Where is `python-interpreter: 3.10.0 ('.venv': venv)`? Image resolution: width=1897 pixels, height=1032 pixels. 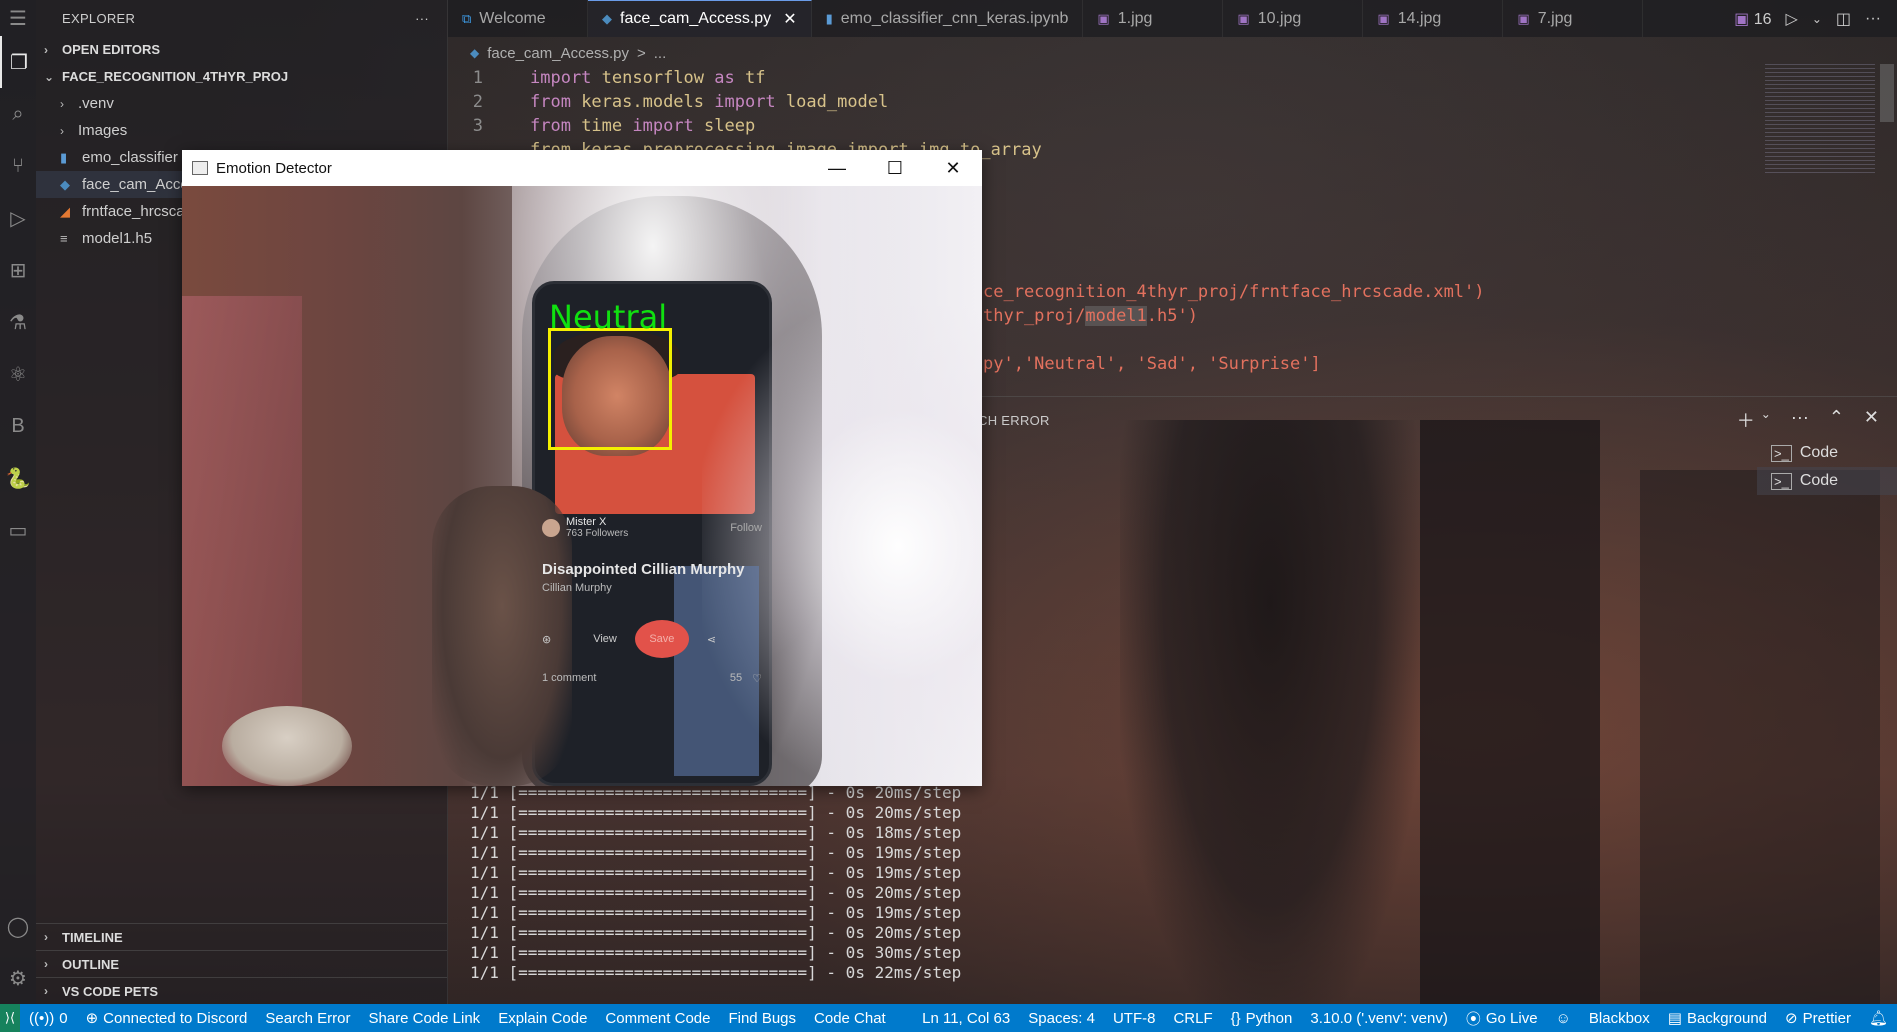
python-interpreter: 3.10.0 ('.venv': venv) is located at coordinates (1378, 1018).